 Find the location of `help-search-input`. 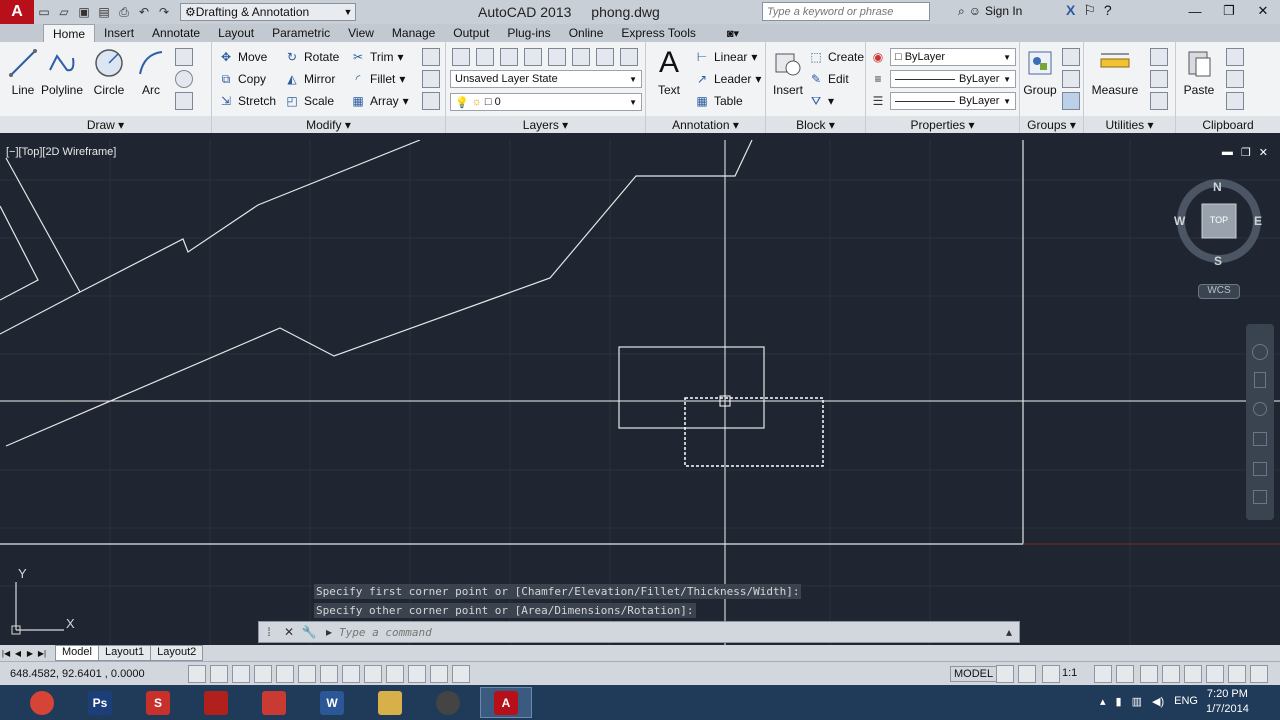

help-search-input is located at coordinates (846, 11).